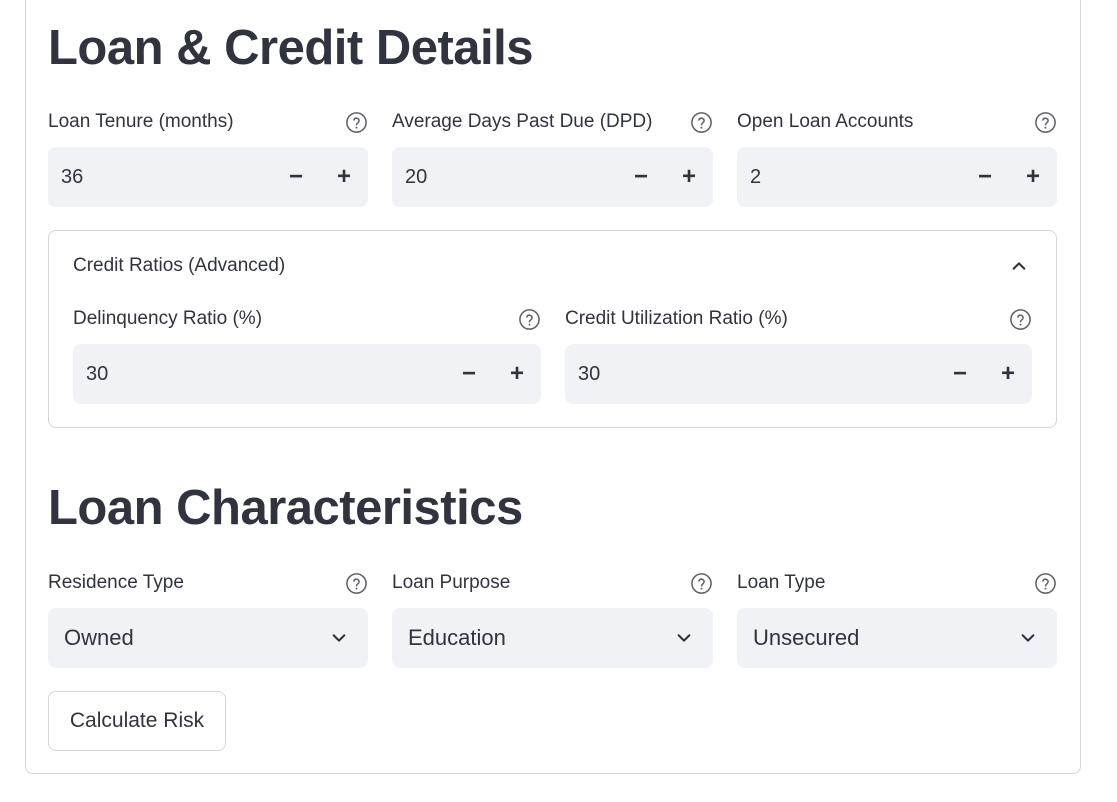 This screenshot has height=802, width=1117. What do you see at coordinates (781, 582) in the screenshot?
I see `loan-type-label: Loan Type` at bounding box center [781, 582].